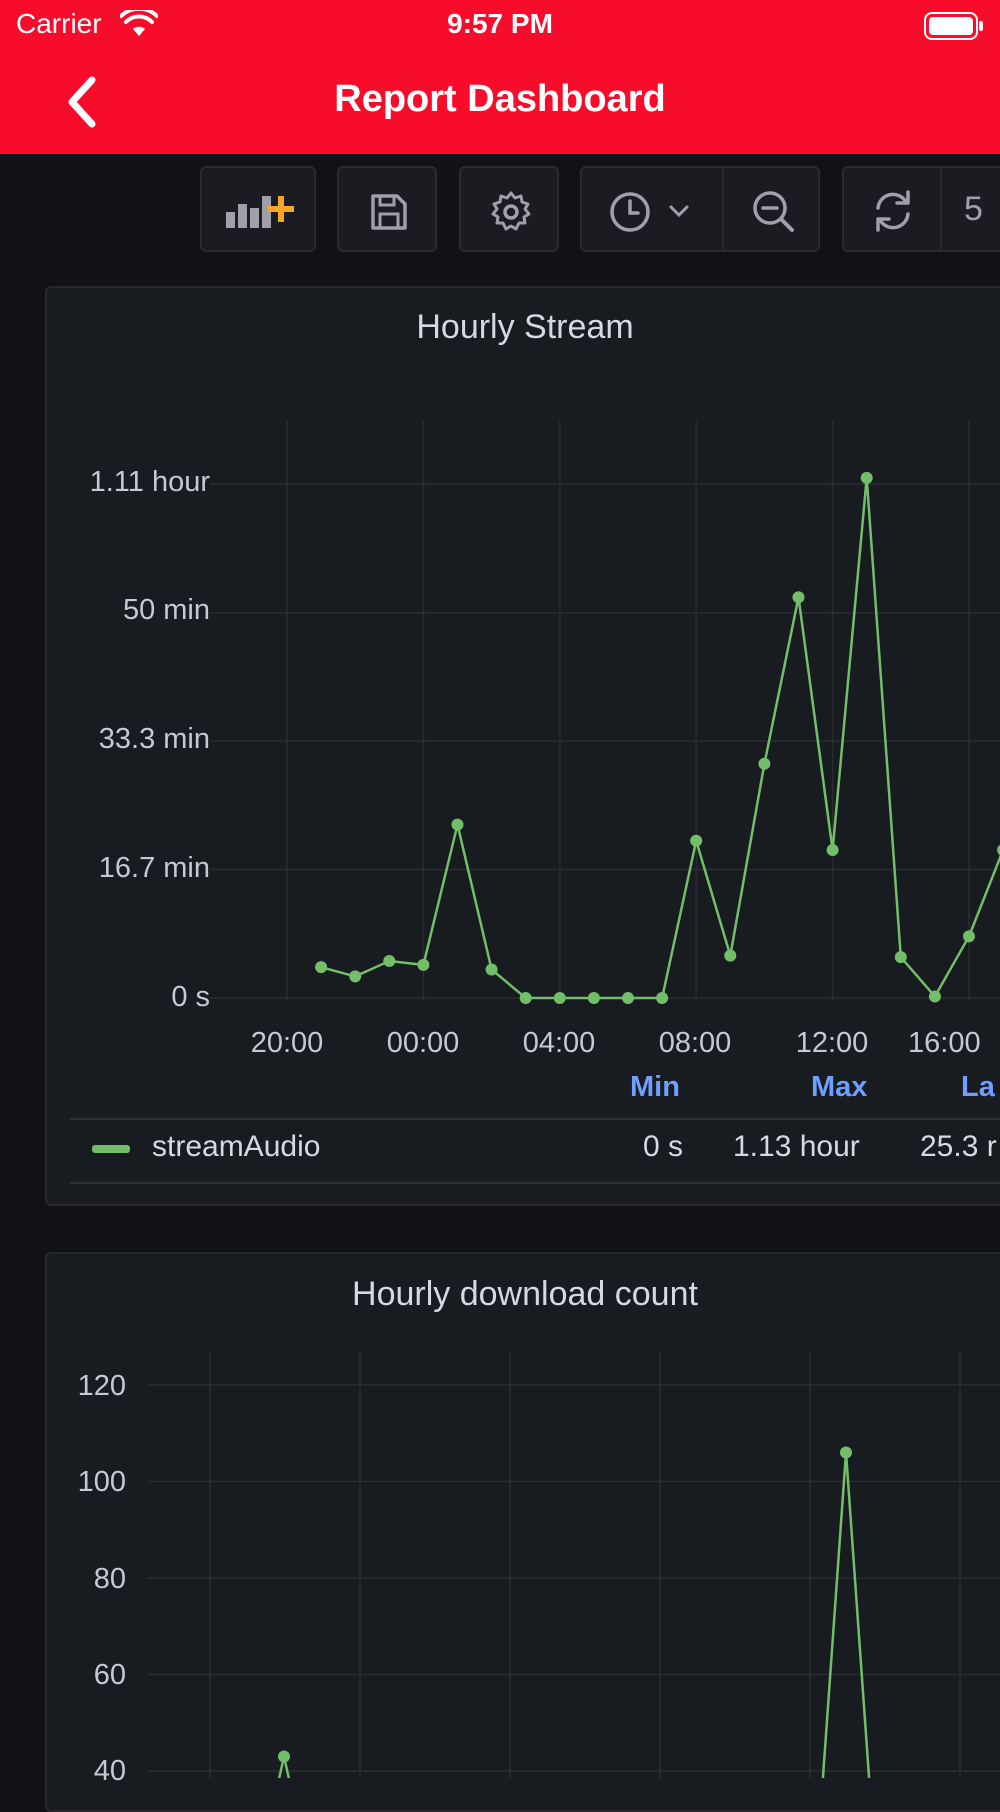  I want to click on series-line, so click(846, 1615).